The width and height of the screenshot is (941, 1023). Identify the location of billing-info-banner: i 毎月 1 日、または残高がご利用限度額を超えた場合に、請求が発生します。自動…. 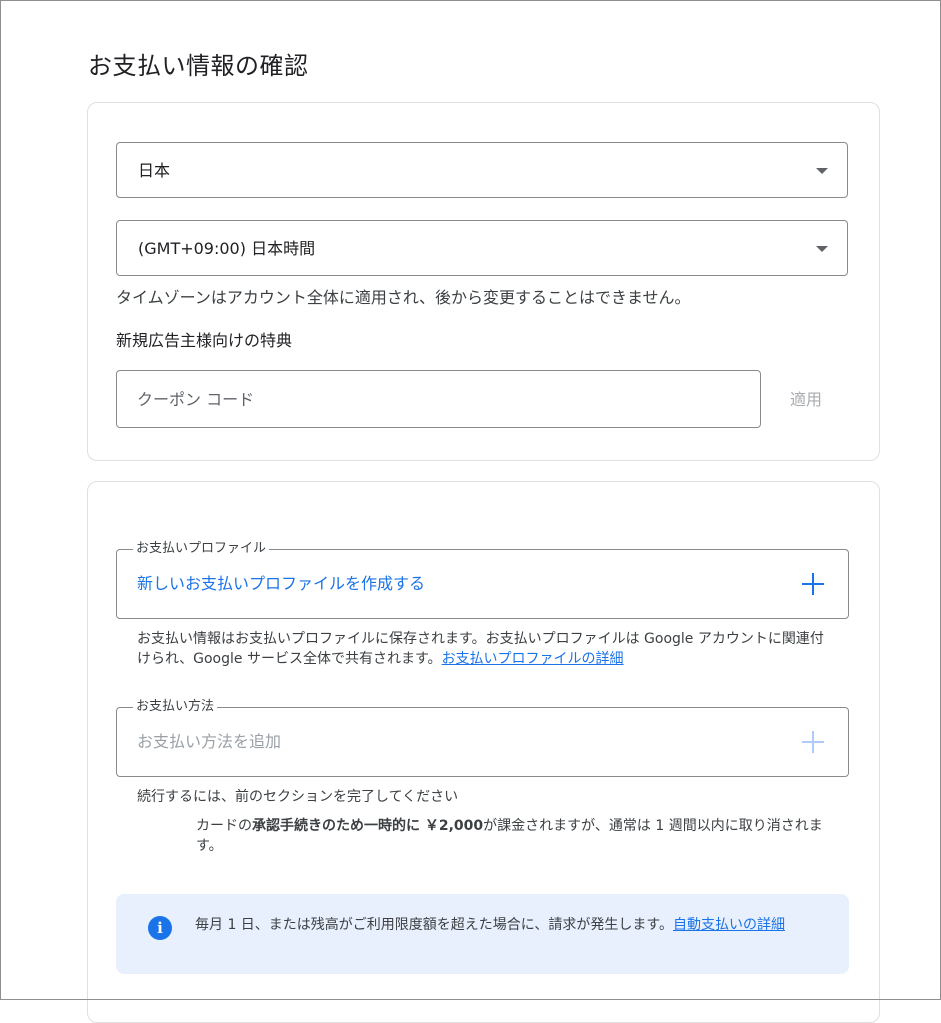
(482, 934).